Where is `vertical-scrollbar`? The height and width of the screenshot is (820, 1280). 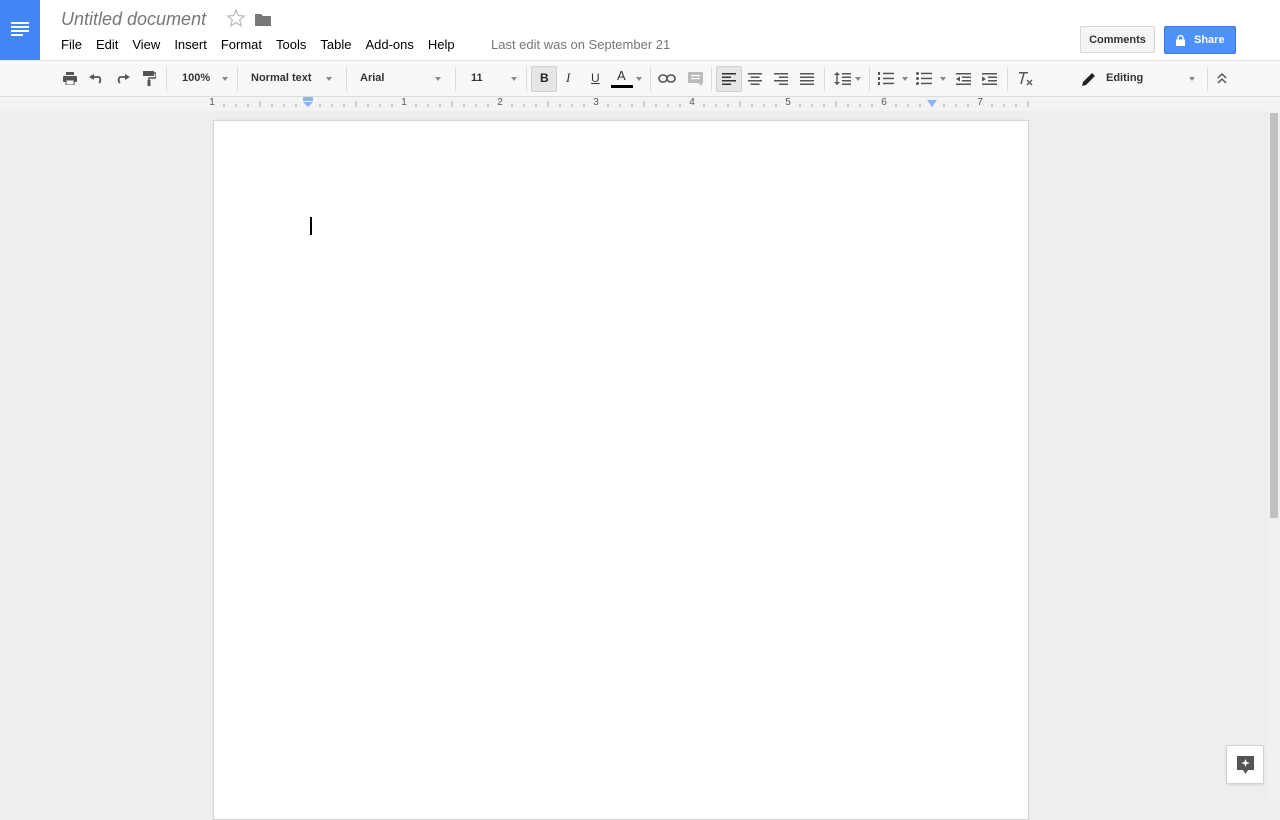 vertical-scrollbar is located at coordinates (1274, 455).